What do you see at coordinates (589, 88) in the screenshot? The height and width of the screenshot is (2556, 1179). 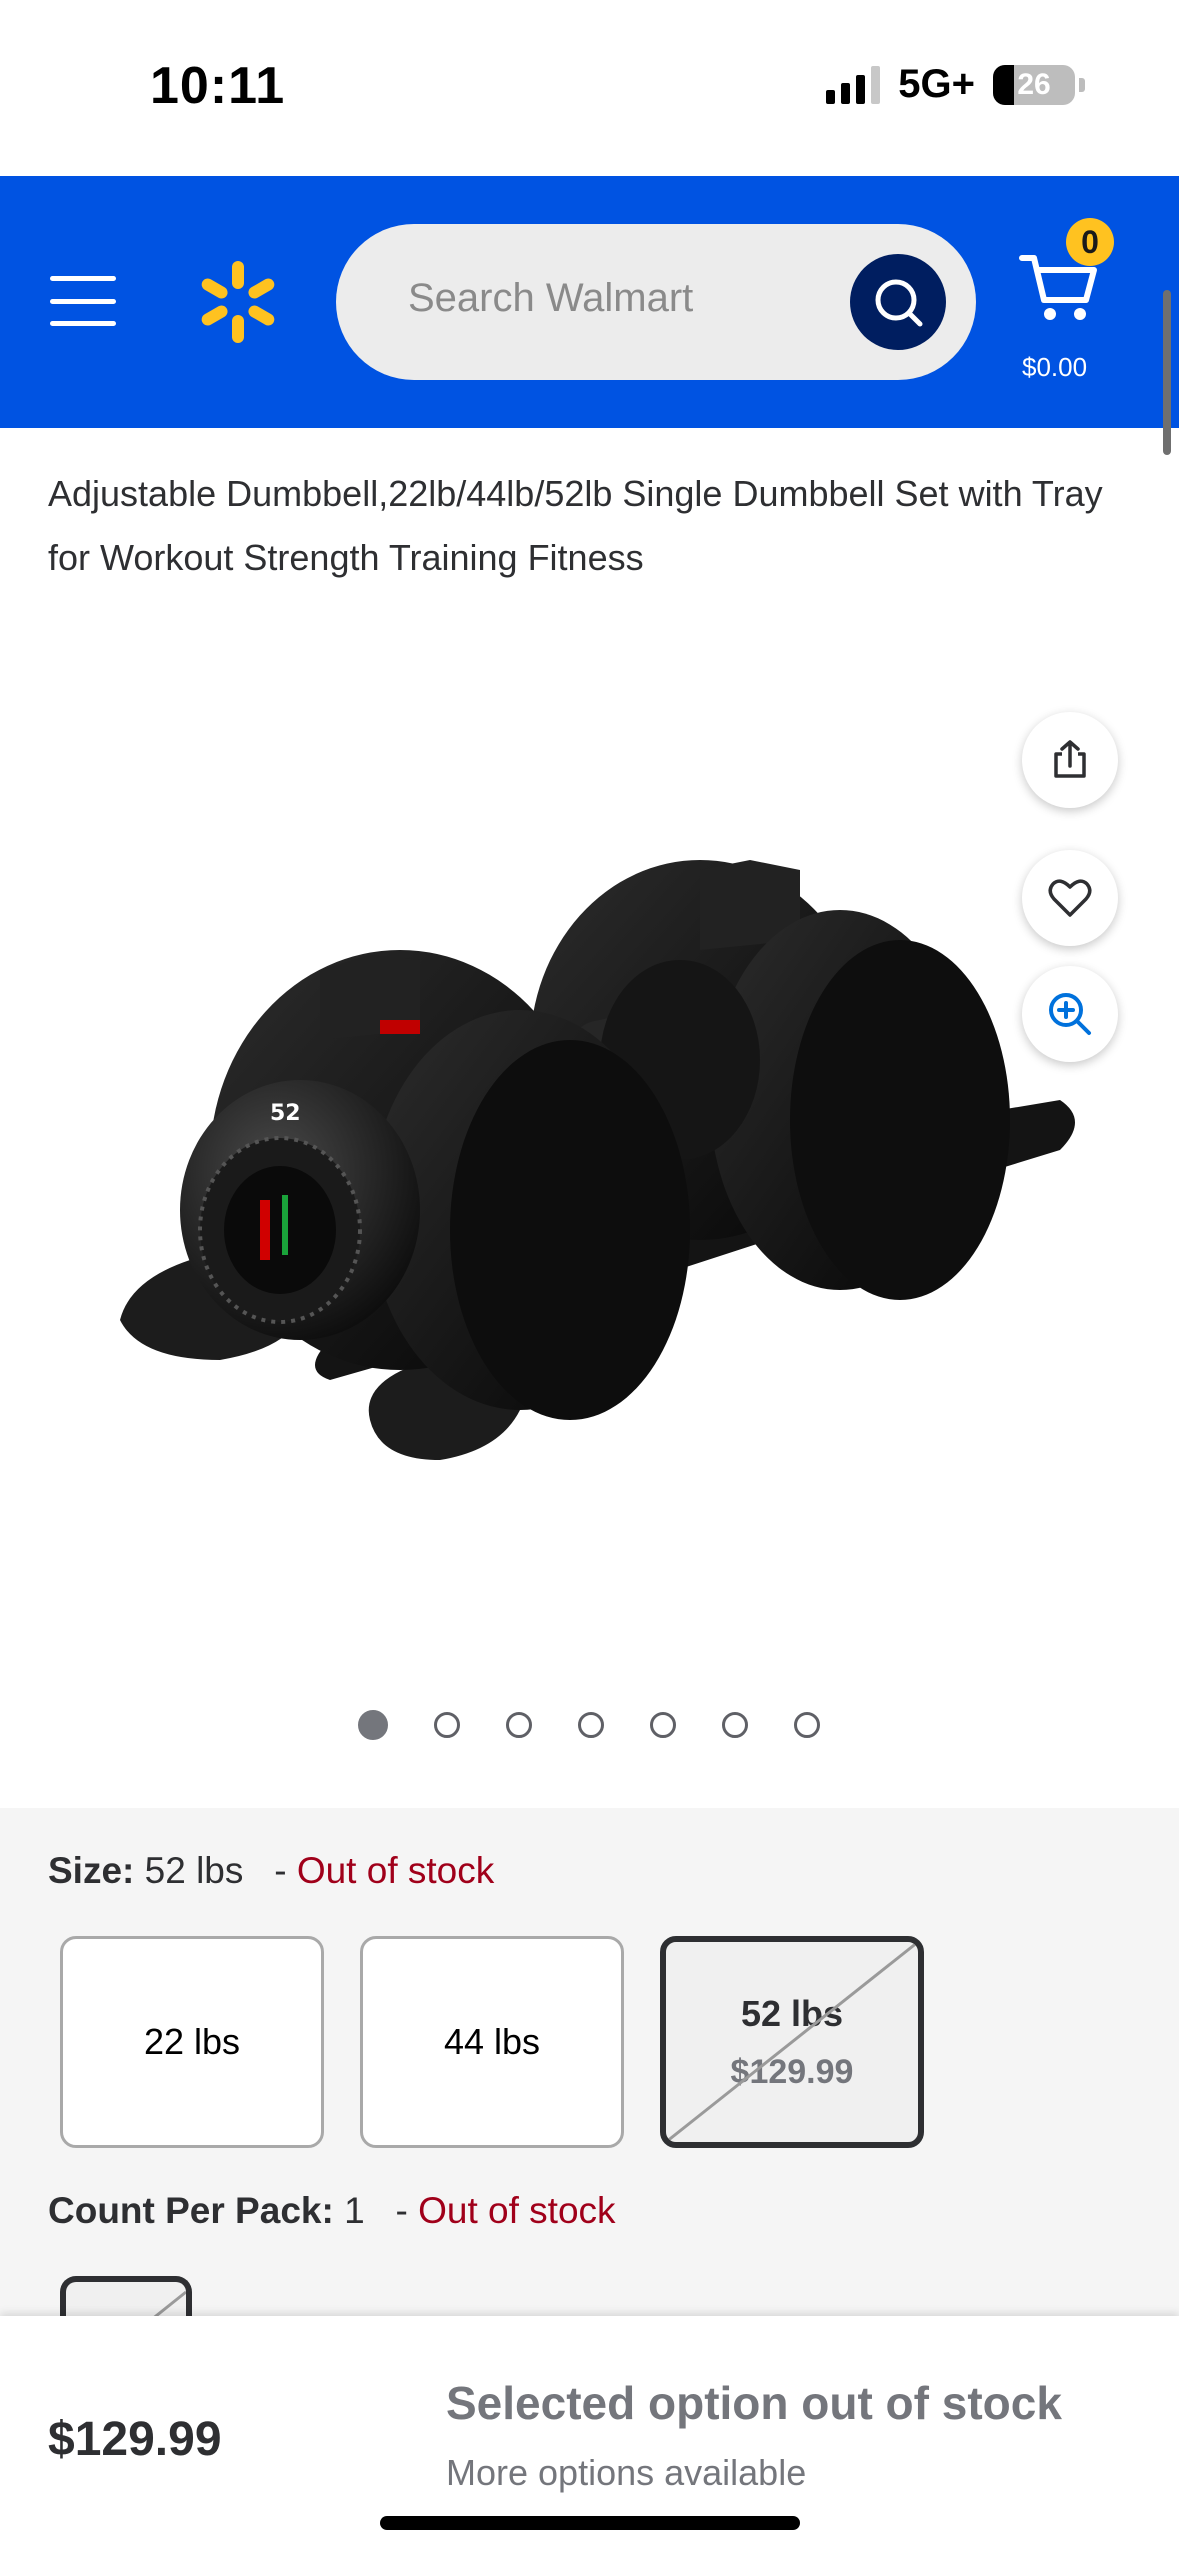 I see `status-bar: 10:11 5G+ 26` at bounding box center [589, 88].